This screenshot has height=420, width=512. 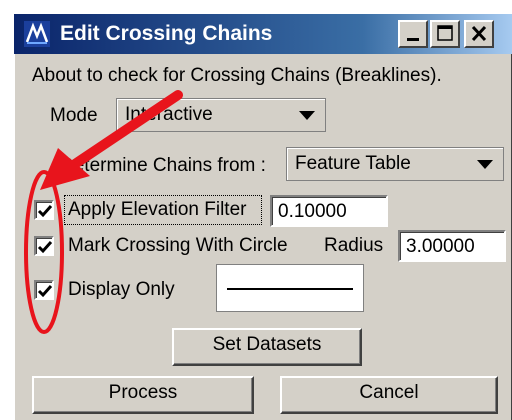 I want to click on process-label: Process, so click(x=143, y=392).